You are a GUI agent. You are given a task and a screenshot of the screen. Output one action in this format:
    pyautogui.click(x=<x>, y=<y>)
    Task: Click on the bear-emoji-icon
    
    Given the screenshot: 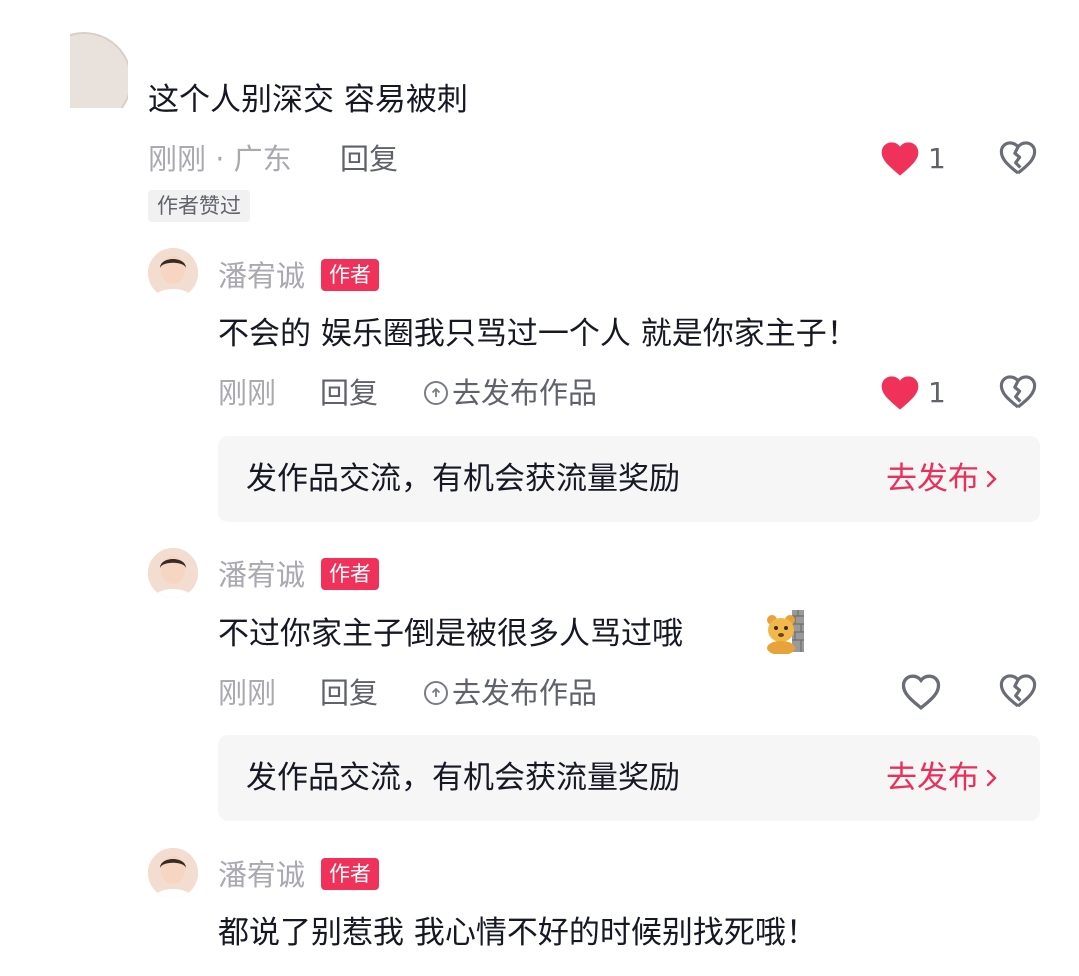 What is the action you would take?
    pyautogui.click(x=785, y=631)
    